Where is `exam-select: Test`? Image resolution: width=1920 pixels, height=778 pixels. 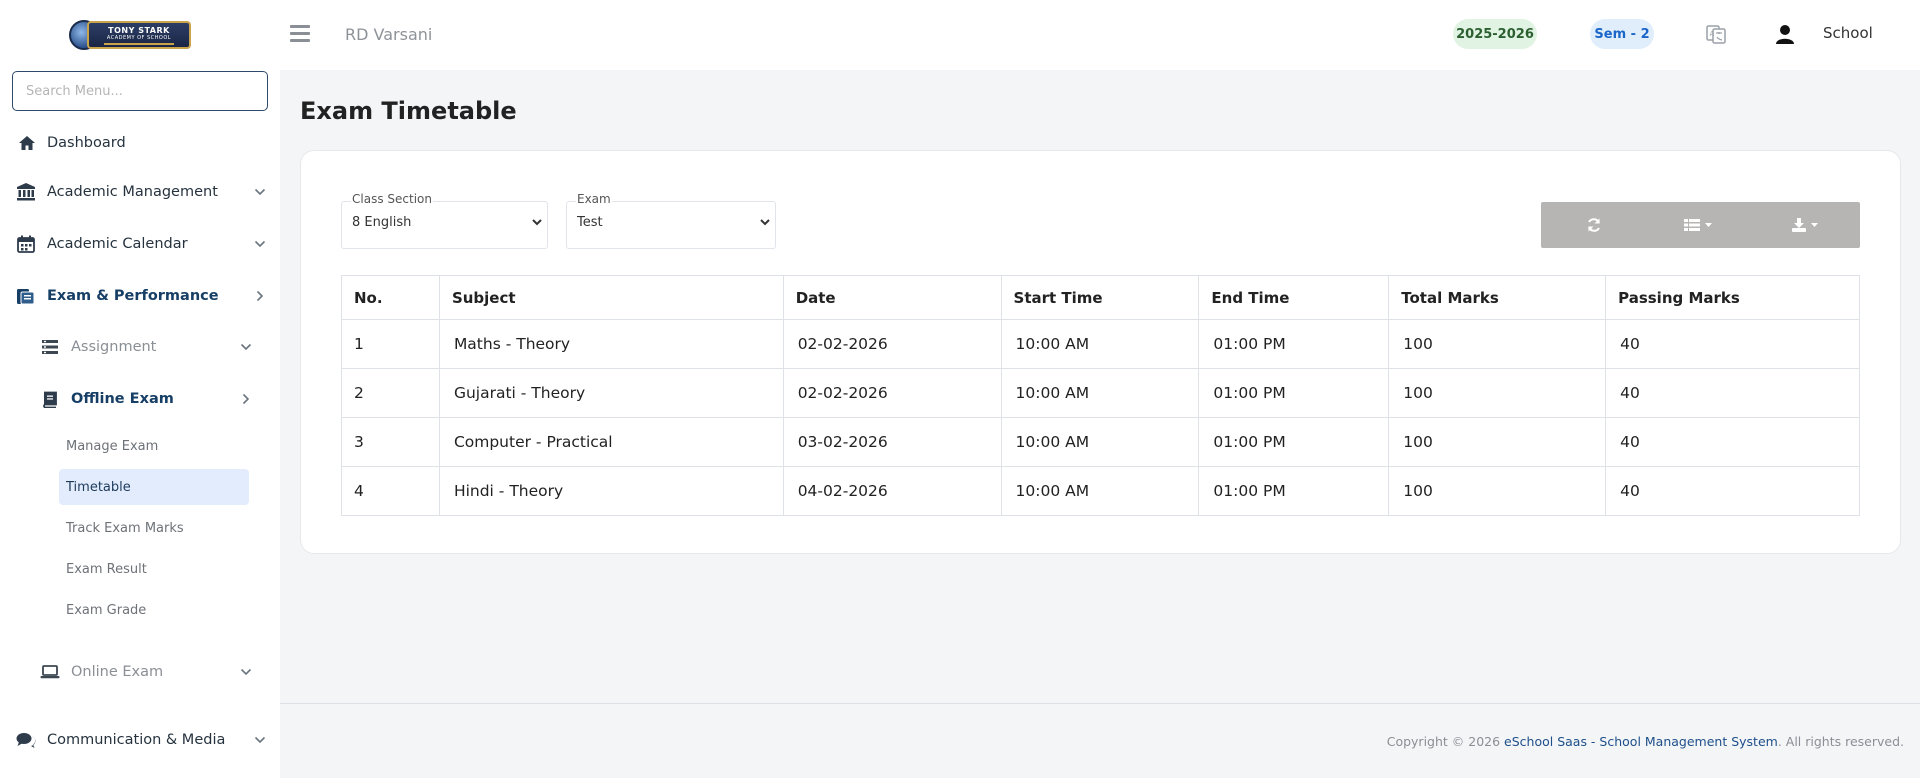 exam-select: Test is located at coordinates (673, 222).